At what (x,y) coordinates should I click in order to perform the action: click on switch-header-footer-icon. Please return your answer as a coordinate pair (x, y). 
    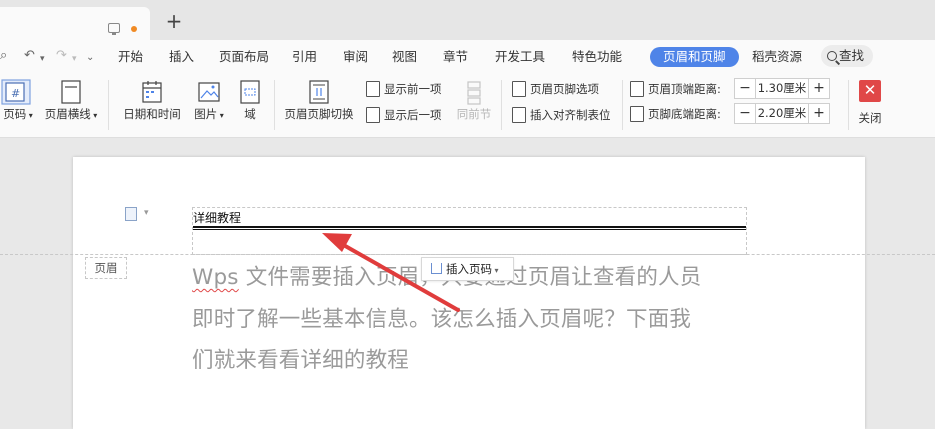
    Looking at the image, I should click on (319, 92).